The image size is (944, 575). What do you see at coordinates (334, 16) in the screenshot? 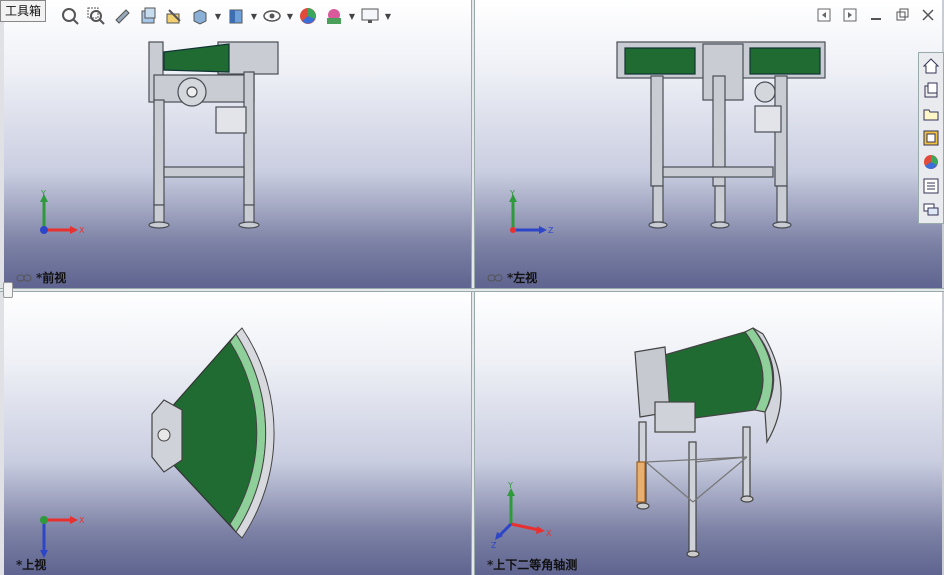
I see `apply-scene-icon` at bounding box center [334, 16].